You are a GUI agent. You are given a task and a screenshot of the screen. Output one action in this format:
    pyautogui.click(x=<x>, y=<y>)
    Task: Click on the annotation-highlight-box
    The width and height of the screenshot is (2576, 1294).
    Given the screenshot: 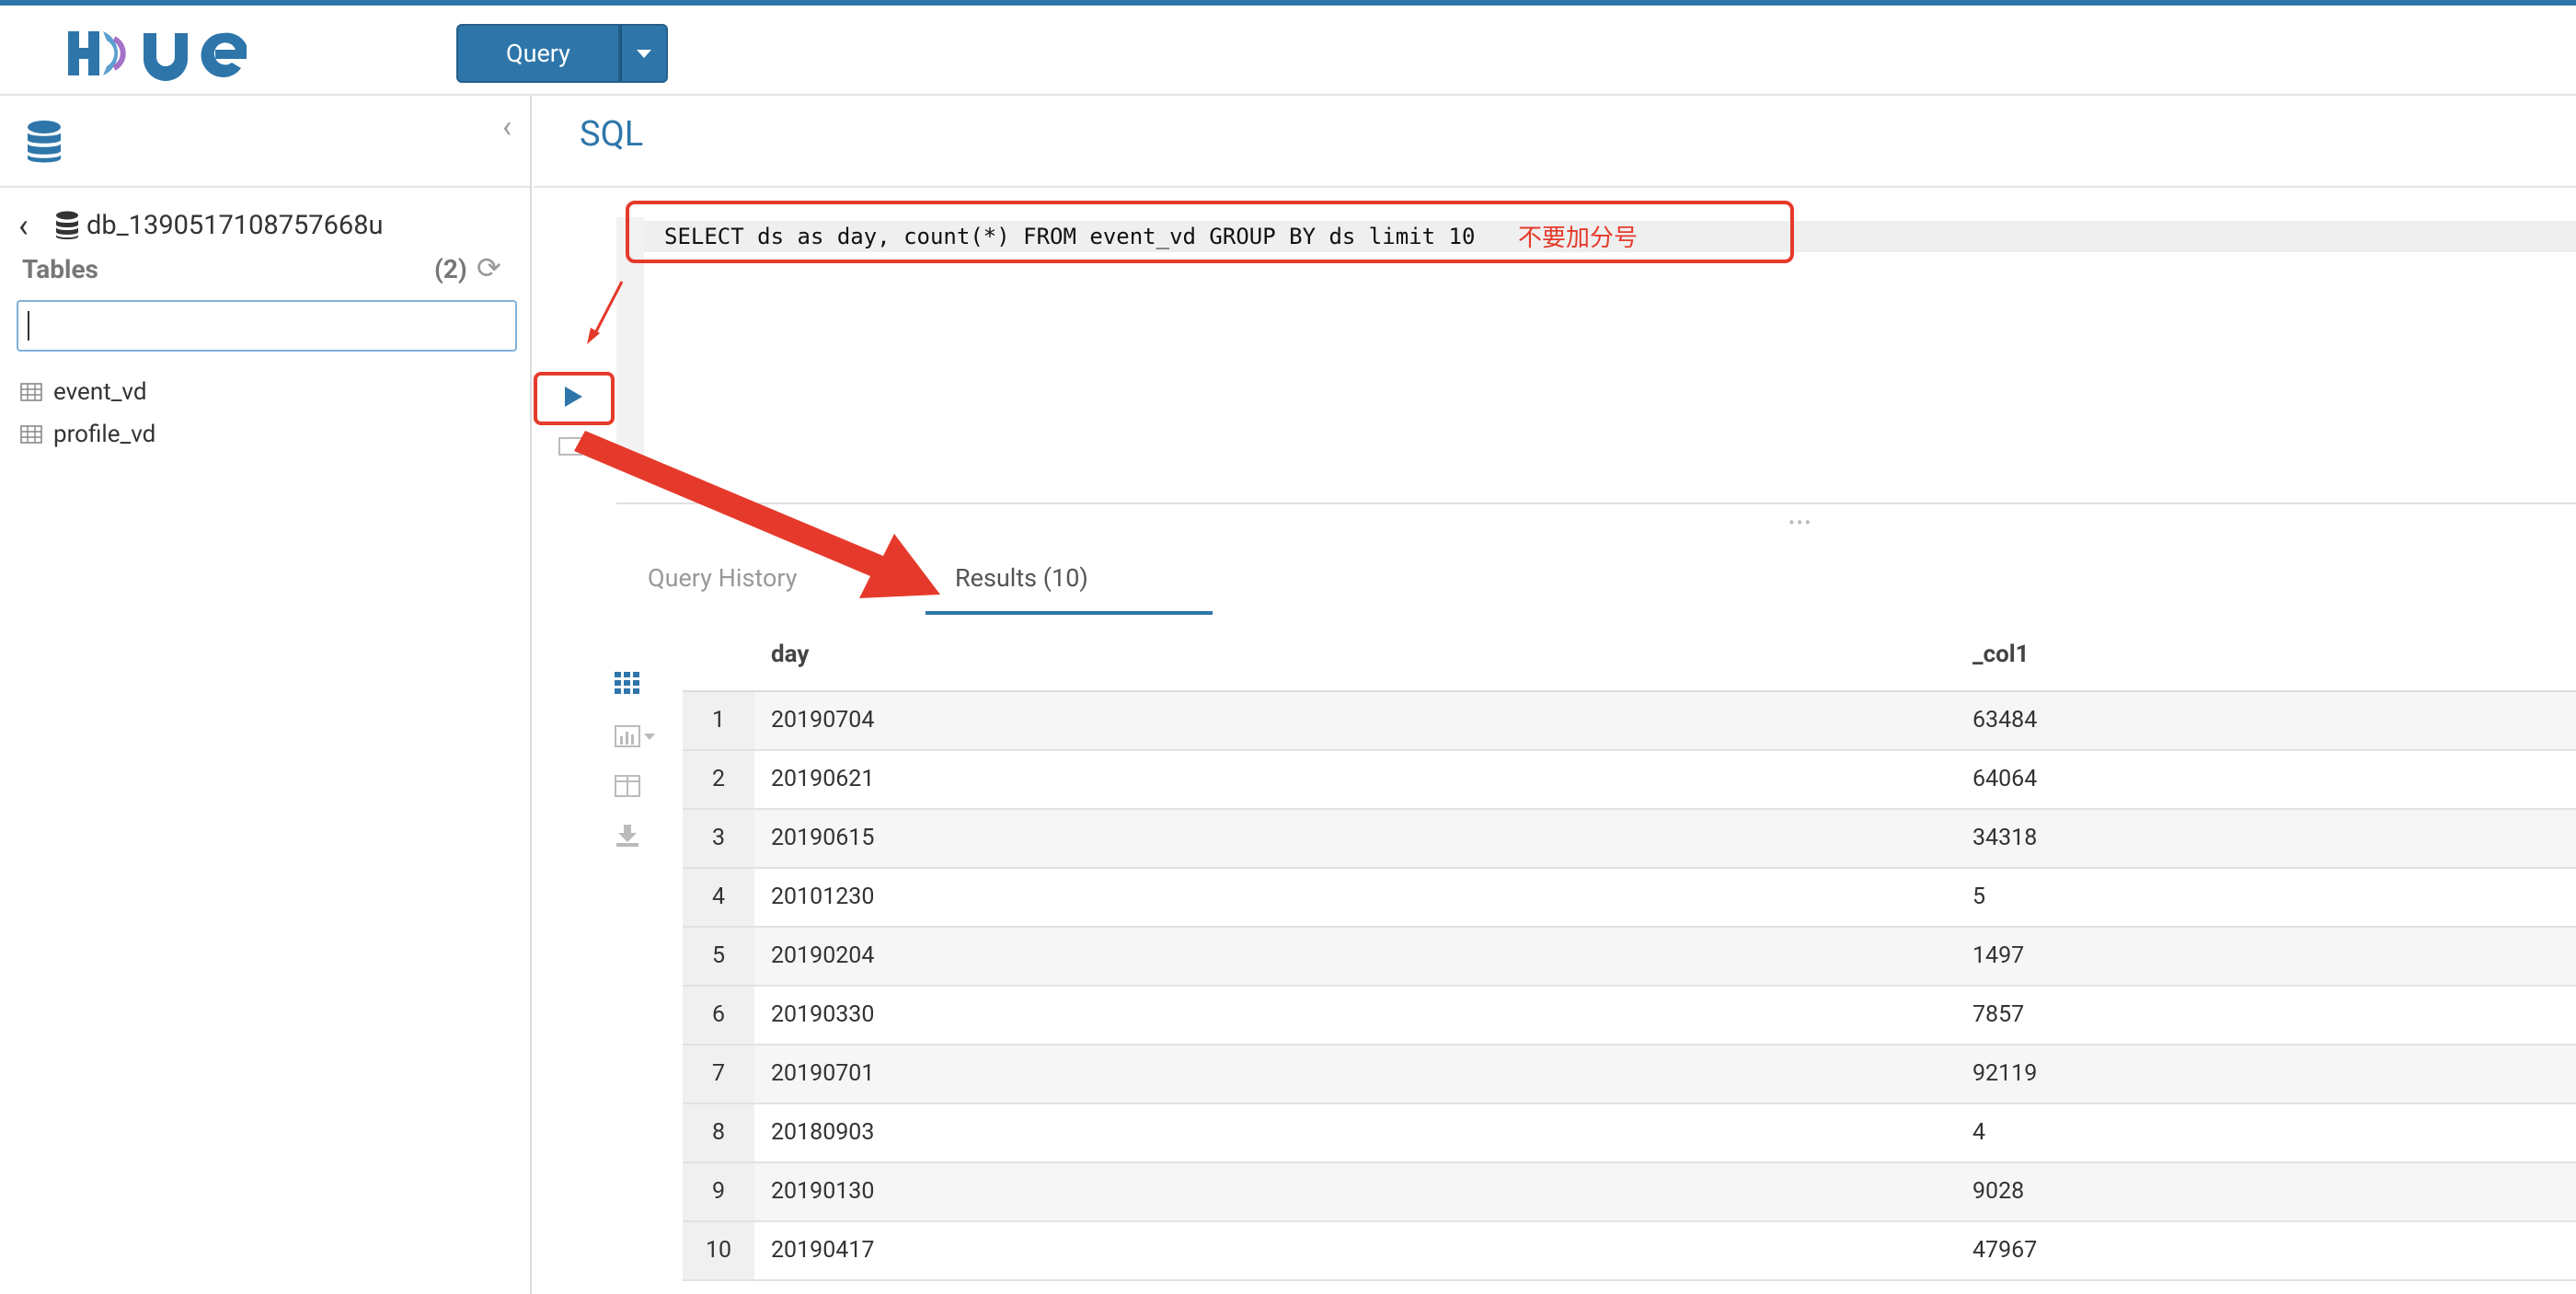 What is the action you would take?
    pyautogui.click(x=1210, y=232)
    